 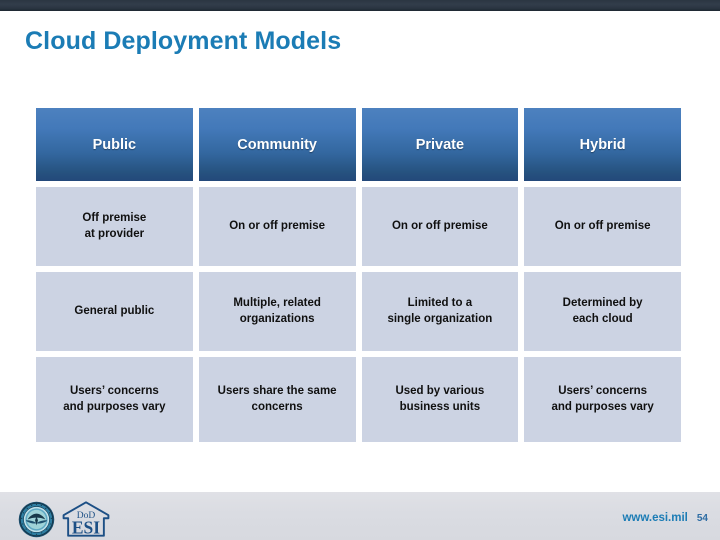 I want to click on cell-text: General public, so click(x=114, y=310).